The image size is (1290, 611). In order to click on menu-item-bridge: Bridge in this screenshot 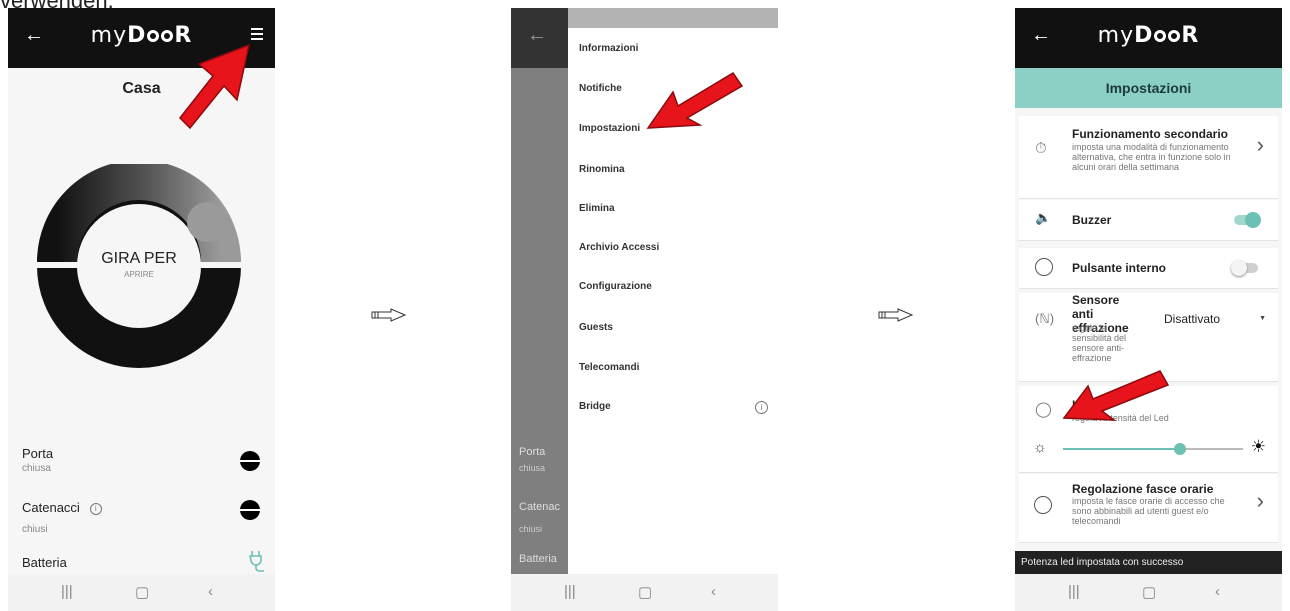, I will do `click(595, 406)`.